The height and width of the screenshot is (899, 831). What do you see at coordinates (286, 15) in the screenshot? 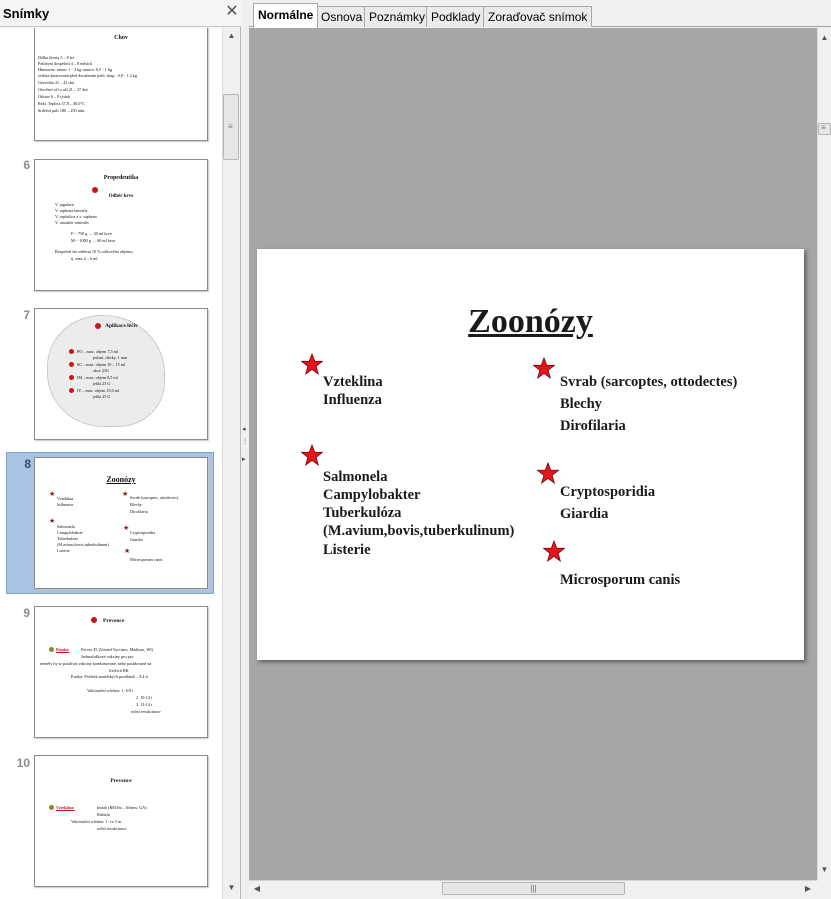
I see `tab-normal: Normálne` at bounding box center [286, 15].